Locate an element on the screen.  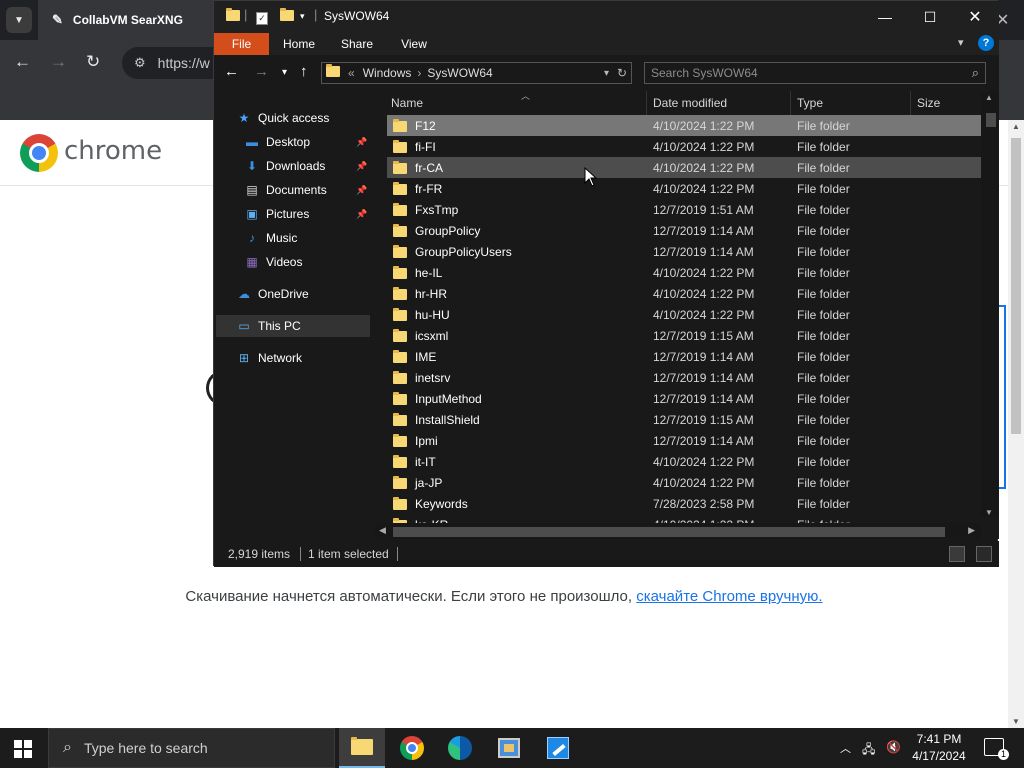
expand-ribbon-icon: ▾ is located at coordinates (961, 42).